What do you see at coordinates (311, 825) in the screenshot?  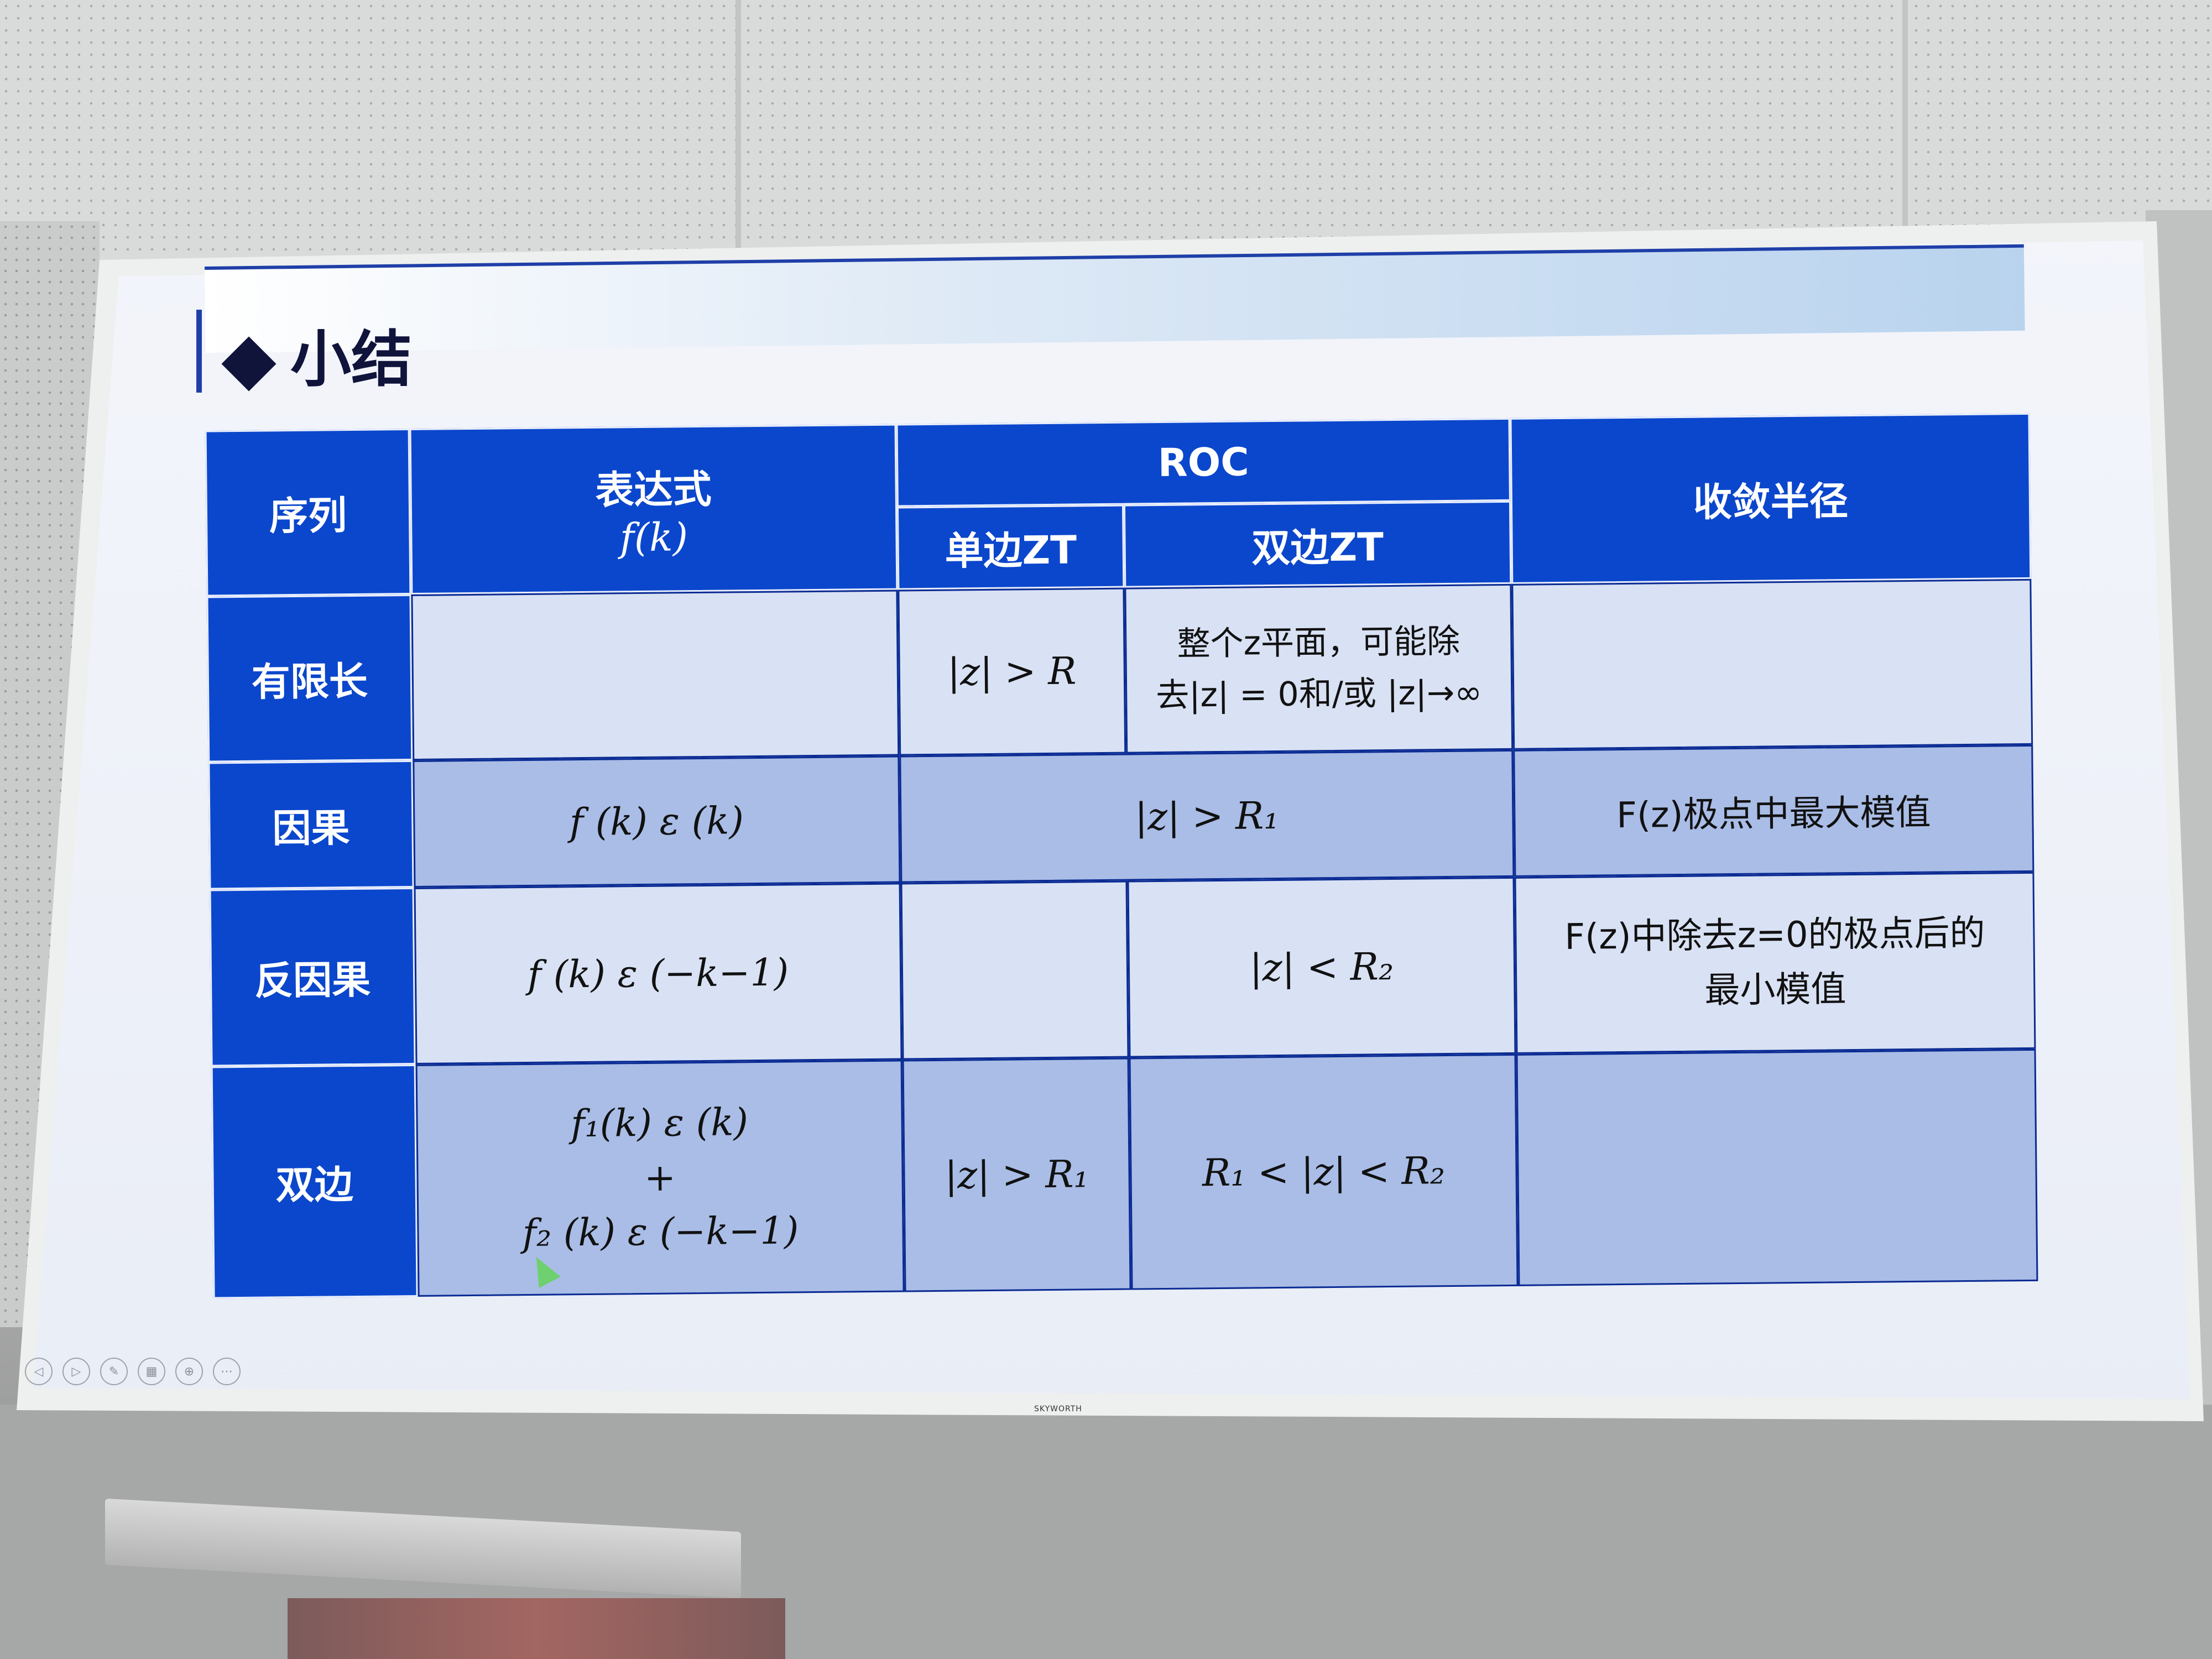 I see `row-causal-label: 因果` at bounding box center [311, 825].